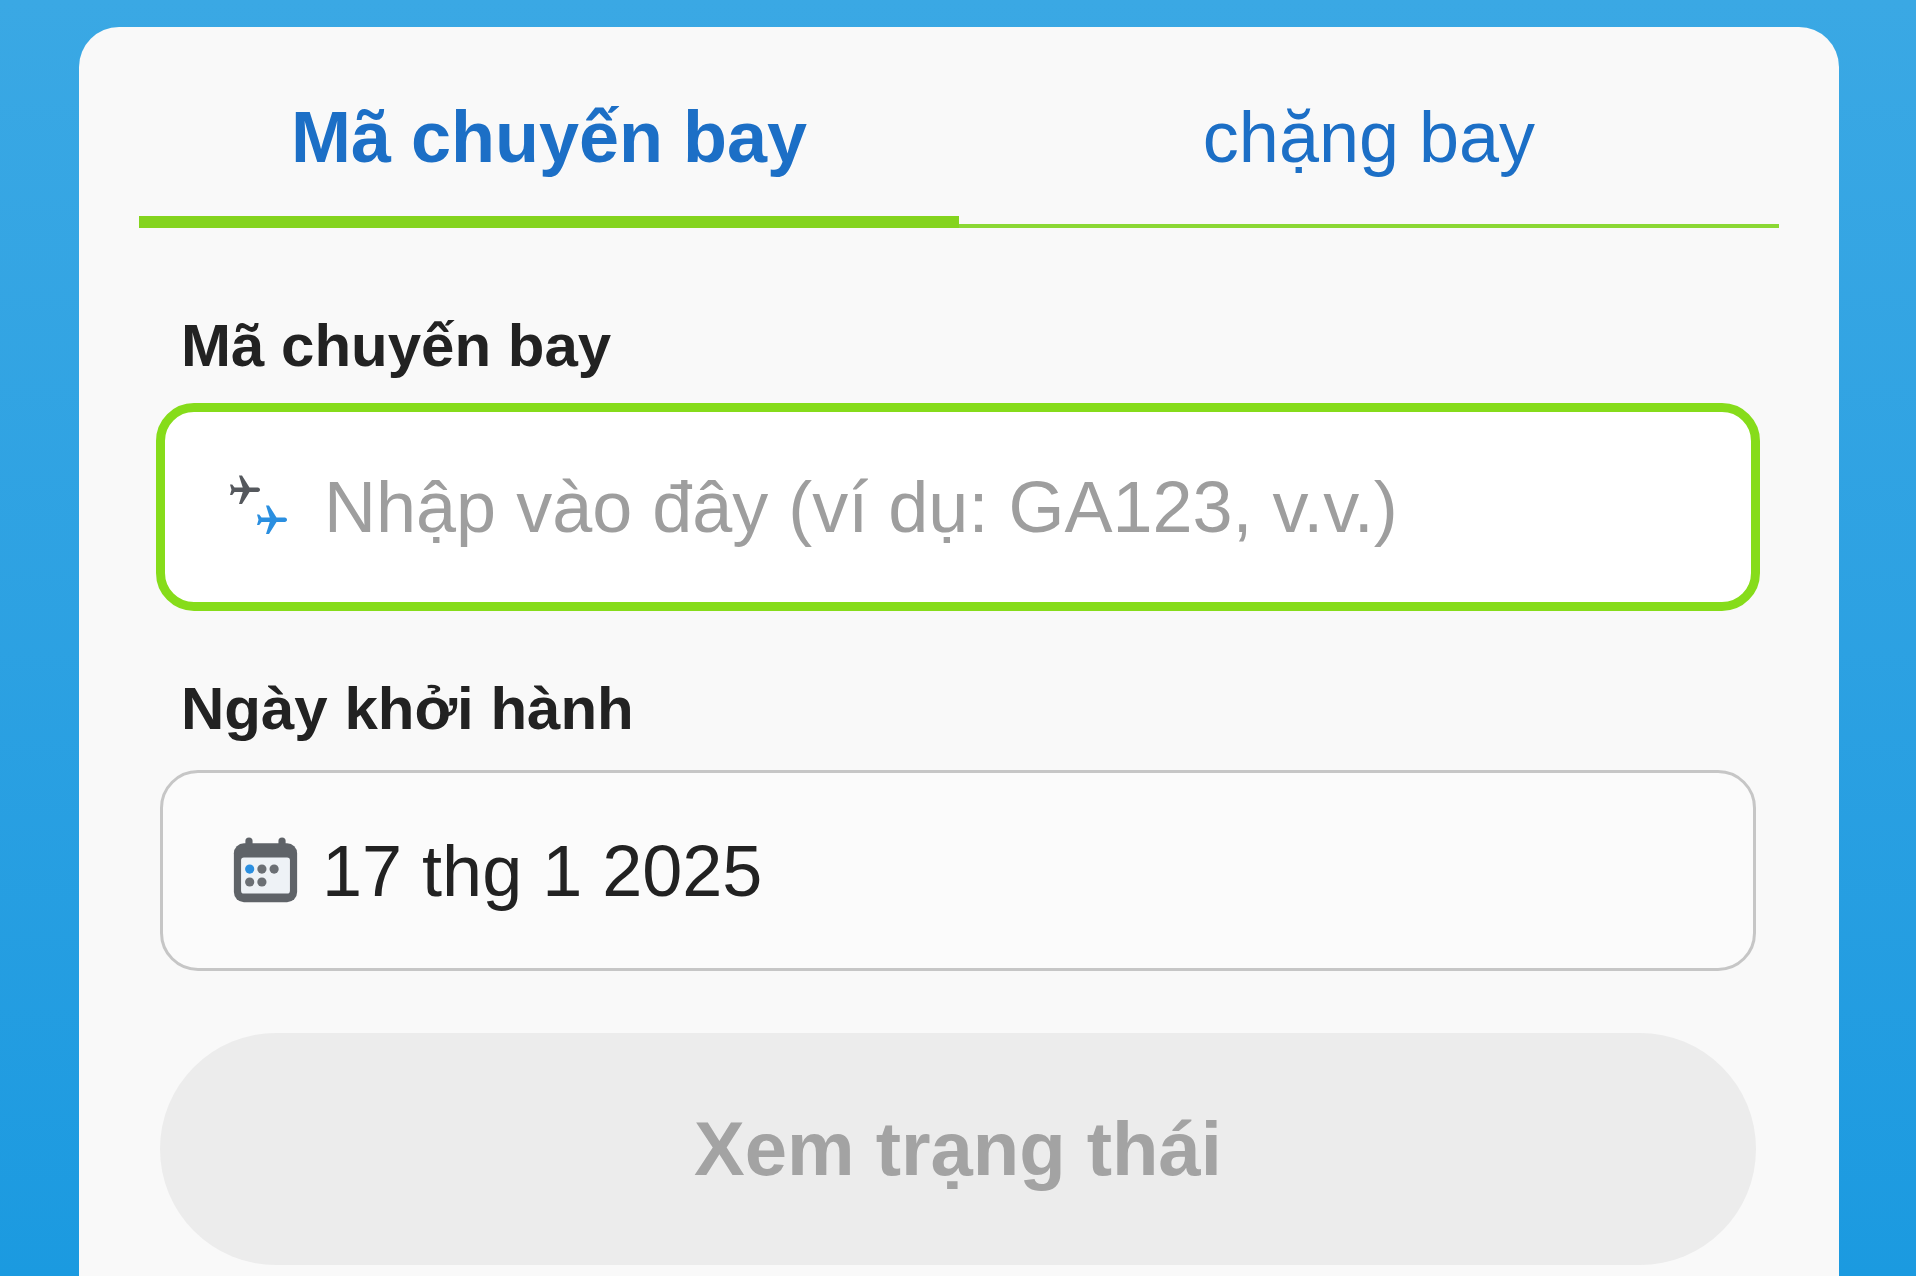 The width and height of the screenshot is (1916, 1276). Describe the element at coordinates (549, 161) in the screenshot. I see `tab: Mã chuyến bay` at that location.